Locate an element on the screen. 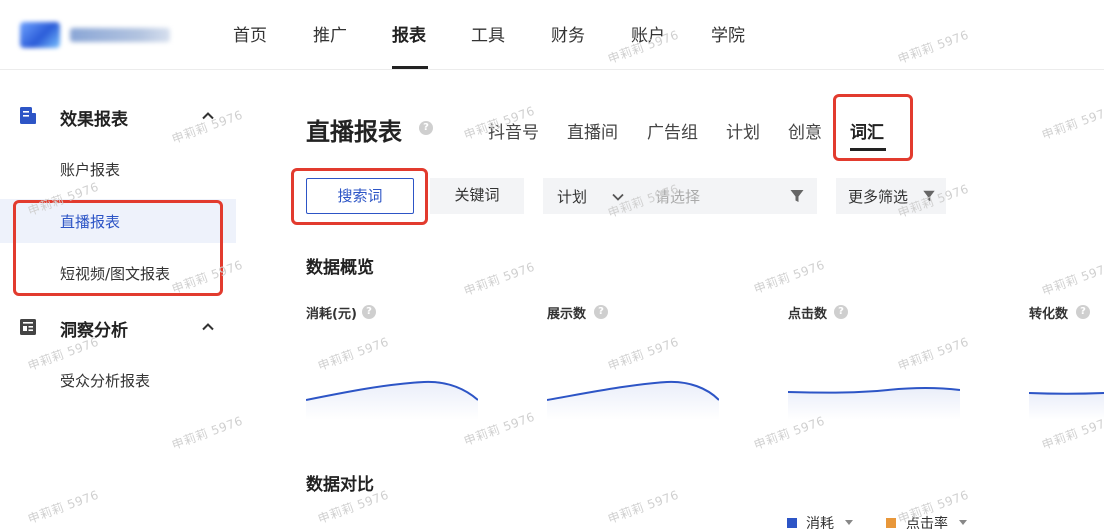 The image size is (1104, 529). tab-active-indicator is located at coordinates (868, 149).